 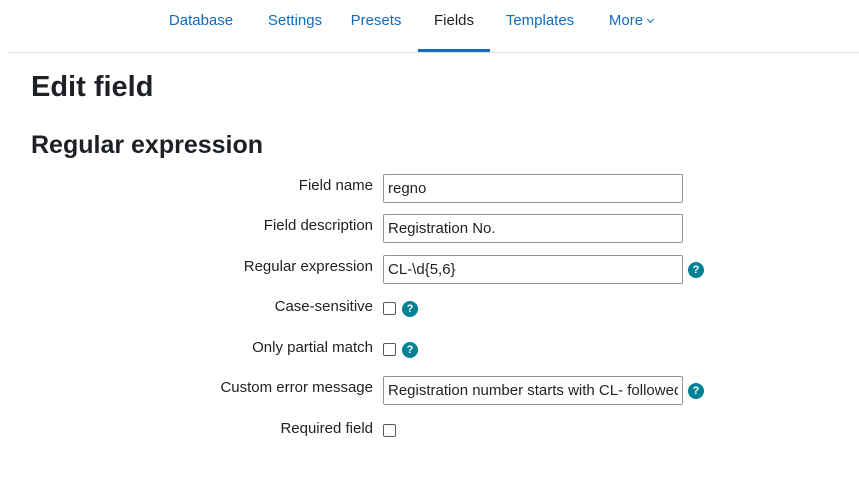 I want to click on case-sensitive-label: Case-sensitive, so click(x=323, y=306).